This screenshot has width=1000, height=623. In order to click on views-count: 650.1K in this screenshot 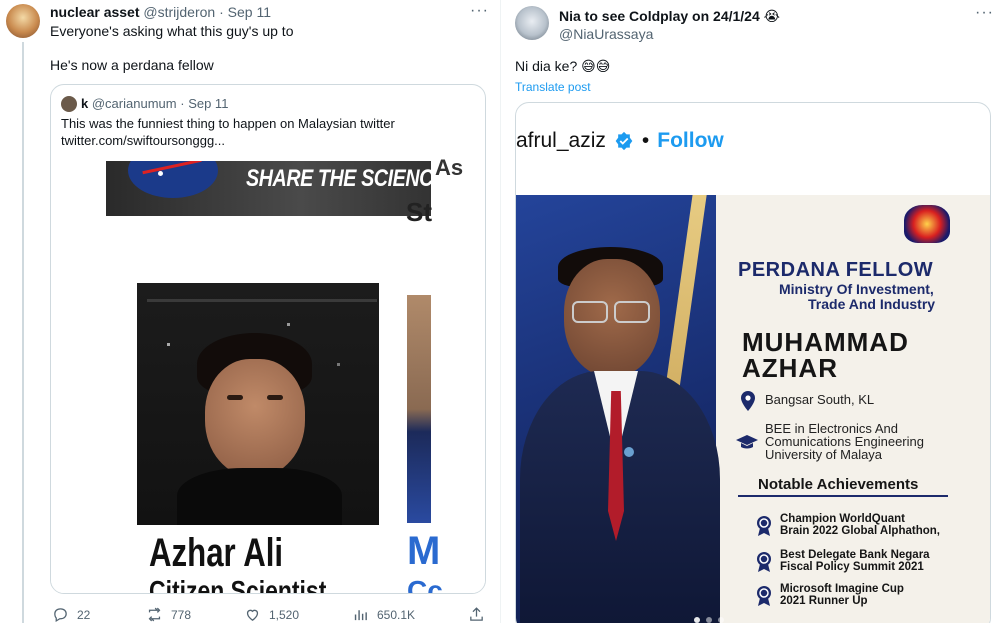, I will do `click(396, 614)`.